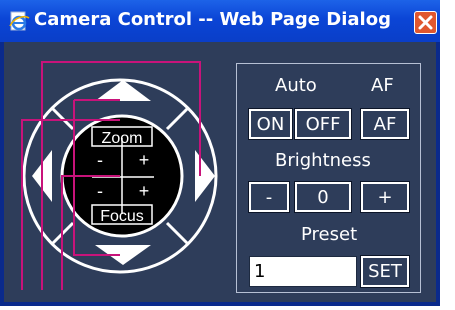  Describe the element at coordinates (385, 197) in the screenshot. I see `brightness-plus-button: +` at that location.